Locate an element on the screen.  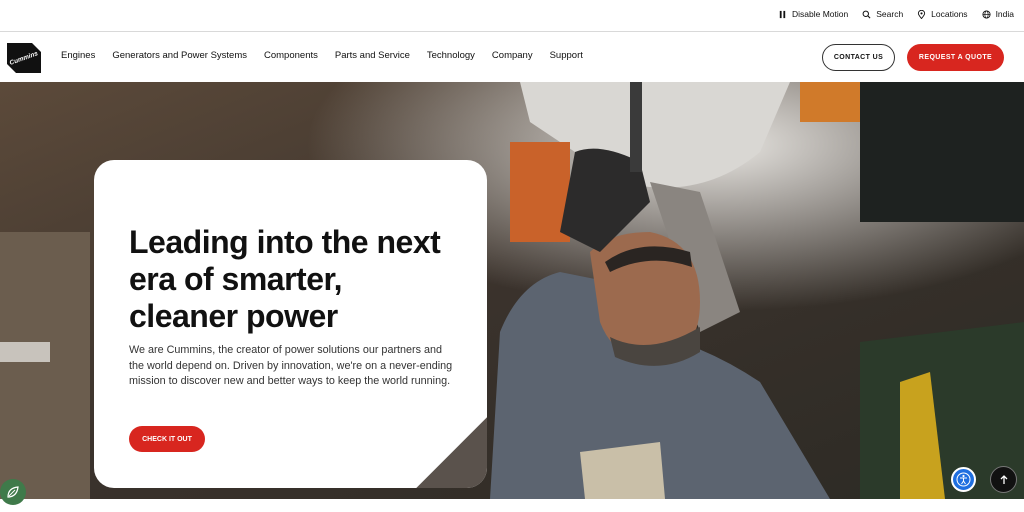
eco-badge is located at coordinates (13, 492).